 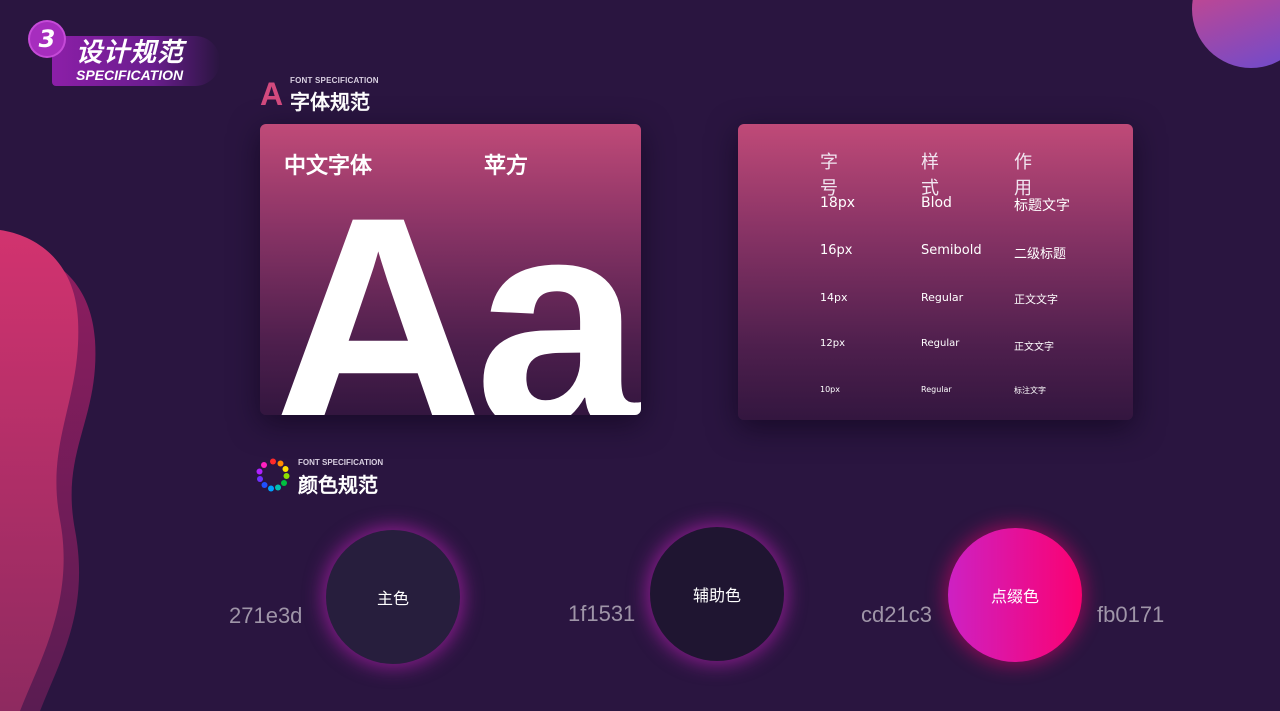 What do you see at coordinates (830, 389) in the screenshot?
I see `table-cell-size: 10px` at bounding box center [830, 389].